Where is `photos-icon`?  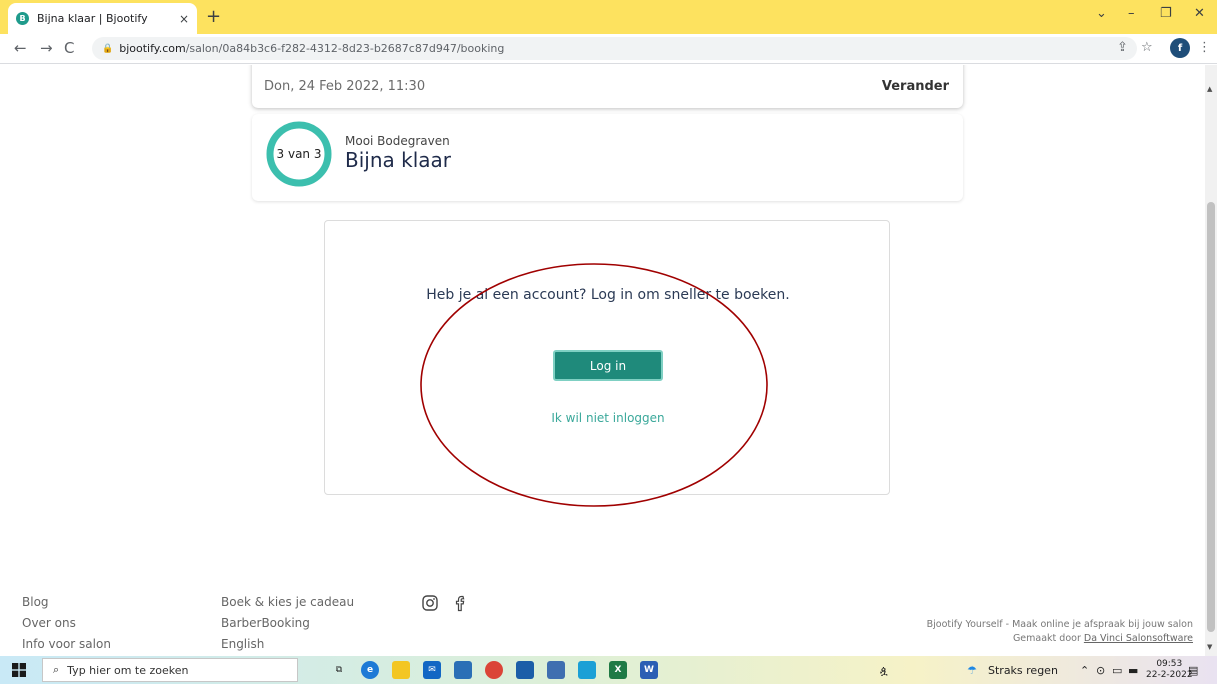
photos-icon is located at coordinates (525, 670).